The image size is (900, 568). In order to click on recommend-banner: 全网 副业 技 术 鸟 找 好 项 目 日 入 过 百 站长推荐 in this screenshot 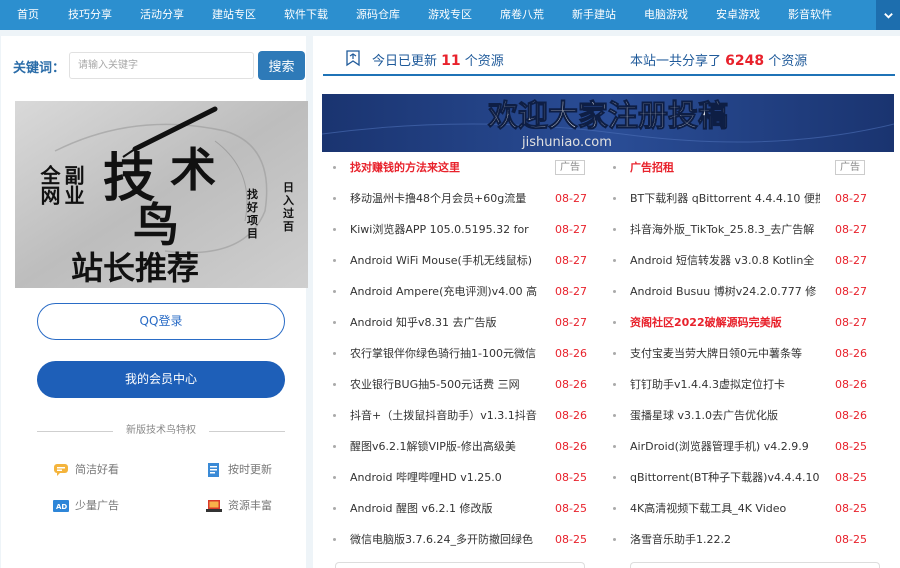, I will do `click(161, 194)`.